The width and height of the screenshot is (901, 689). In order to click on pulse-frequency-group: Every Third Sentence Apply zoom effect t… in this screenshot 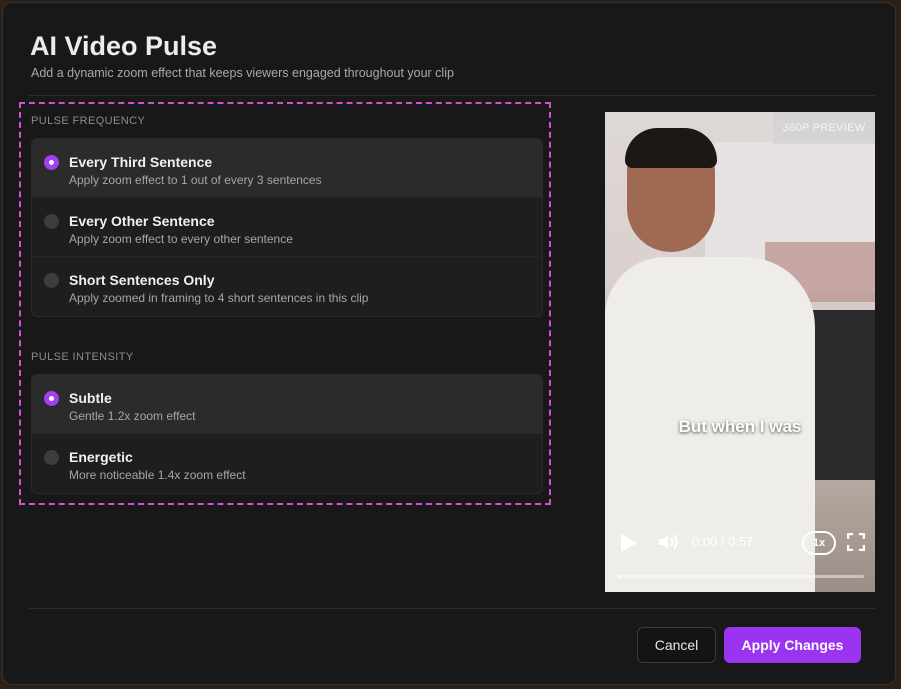, I will do `click(287, 227)`.